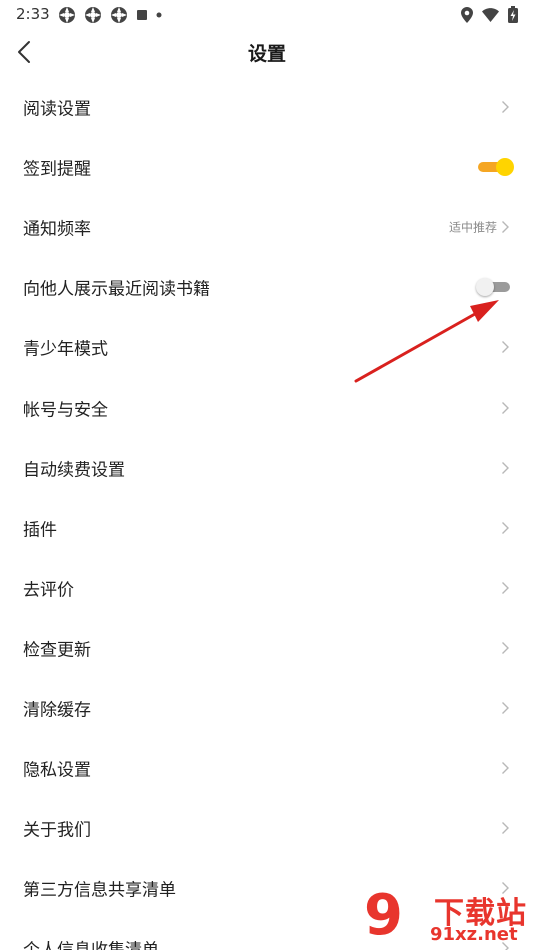  What do you see at coordinates (267, 468) in the screenshot?
I see `setting-auto-renew: 自动续费设置` at bounding box center [267, 468].